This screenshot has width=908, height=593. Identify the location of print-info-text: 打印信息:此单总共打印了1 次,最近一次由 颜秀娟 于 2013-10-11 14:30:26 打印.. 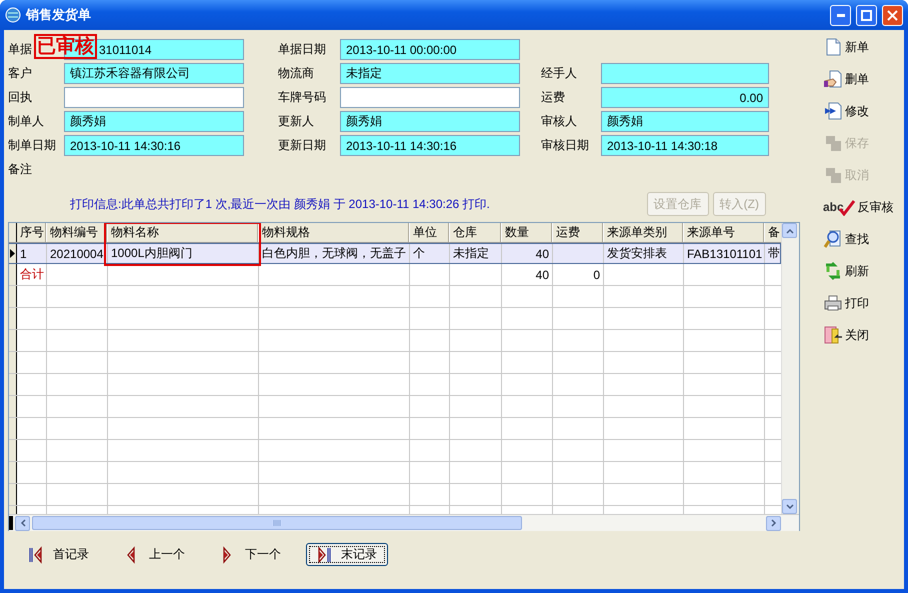
(280, 204).